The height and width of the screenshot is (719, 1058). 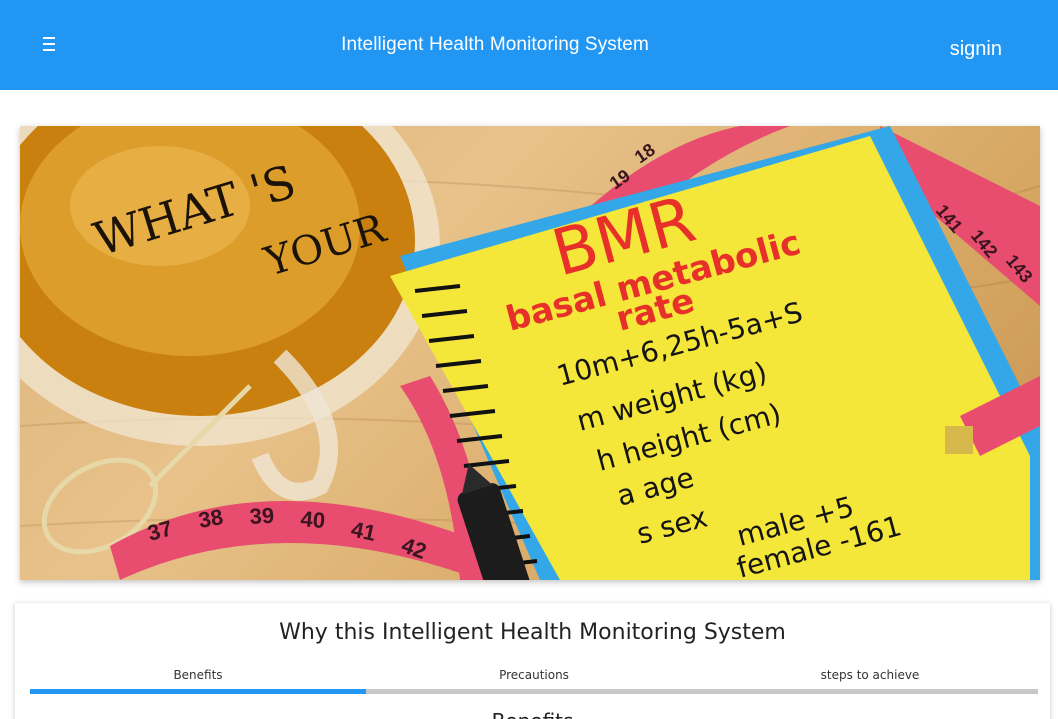 I want to click on tab-panel-title: Benefits, so click(x=532, y=714).